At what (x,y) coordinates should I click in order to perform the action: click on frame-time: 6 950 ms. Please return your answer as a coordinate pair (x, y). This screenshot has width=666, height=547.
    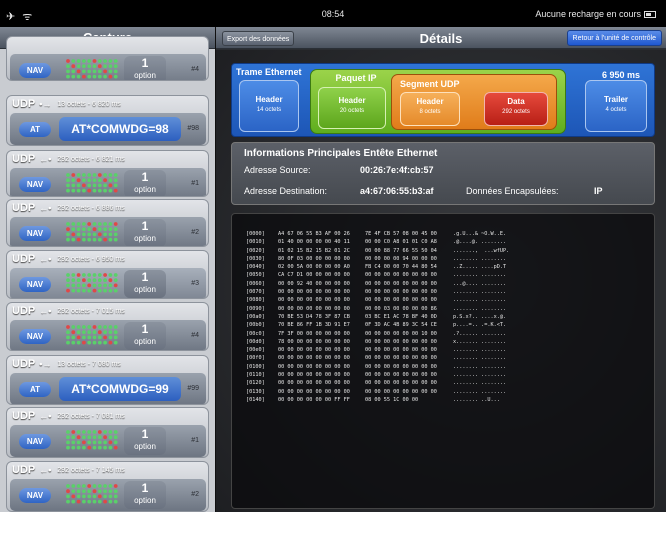
    Looking at the image, I should click on (620, 75).